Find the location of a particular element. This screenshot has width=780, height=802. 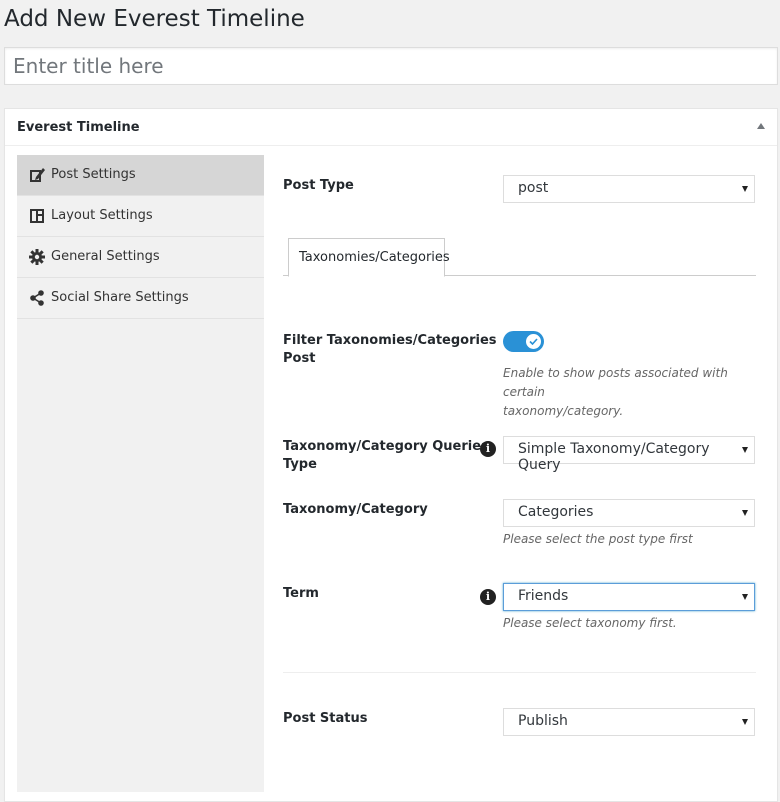

collapse-arrow-icon is located at coordinates (761, 126).